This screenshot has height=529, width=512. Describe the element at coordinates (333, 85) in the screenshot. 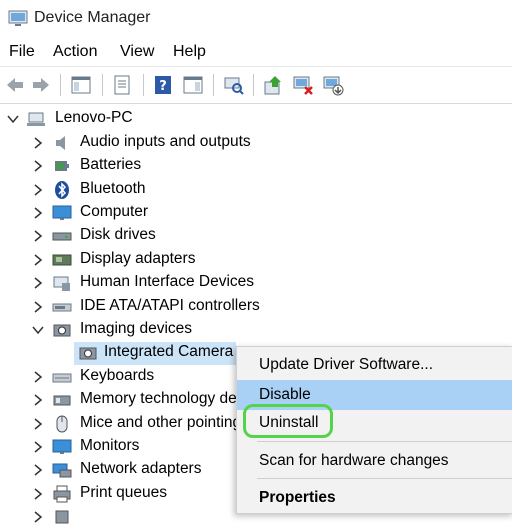

I see `uninstall-device-icon` at that location.